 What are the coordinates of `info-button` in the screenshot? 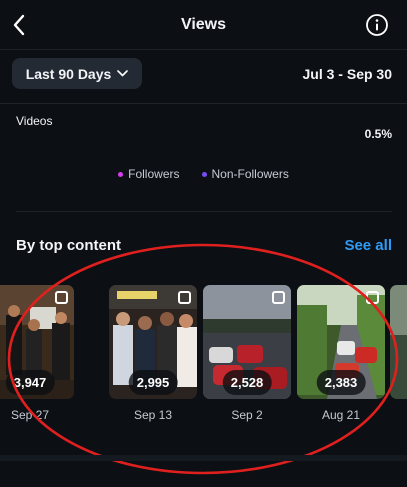 It's located at (377, 25).